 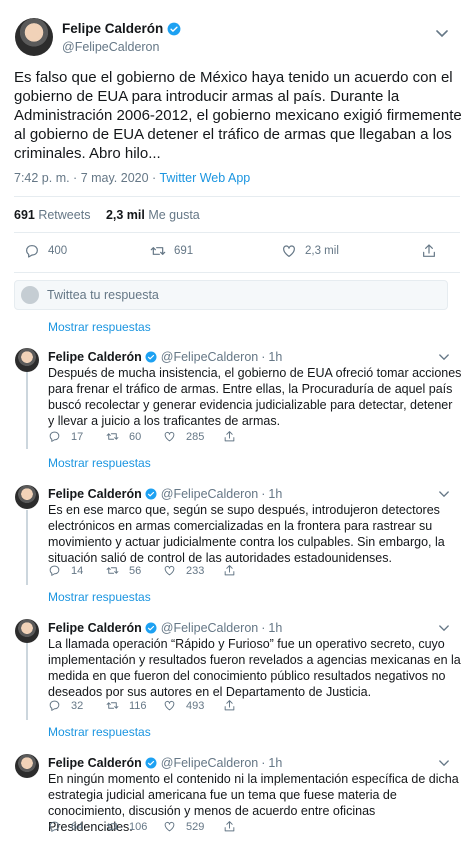 What do you see at coordinates (183, 705) in the screenshot?
I see `like-button: 493` at bounding box center [183, 705].